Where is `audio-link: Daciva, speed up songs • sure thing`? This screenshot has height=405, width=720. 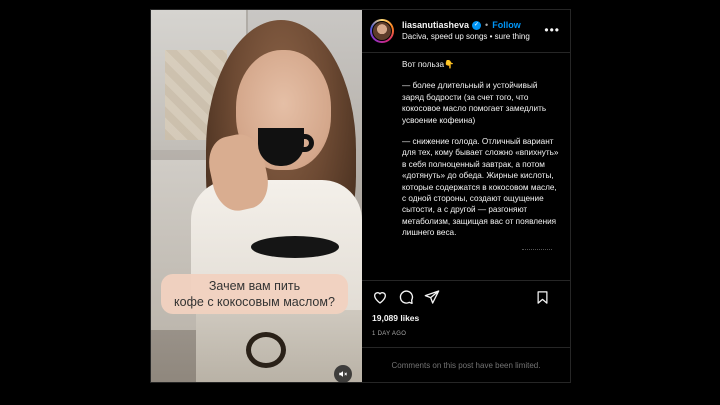 audio-link: Daciva, speed up songs • sure thing is located at coordinates (466, 37).